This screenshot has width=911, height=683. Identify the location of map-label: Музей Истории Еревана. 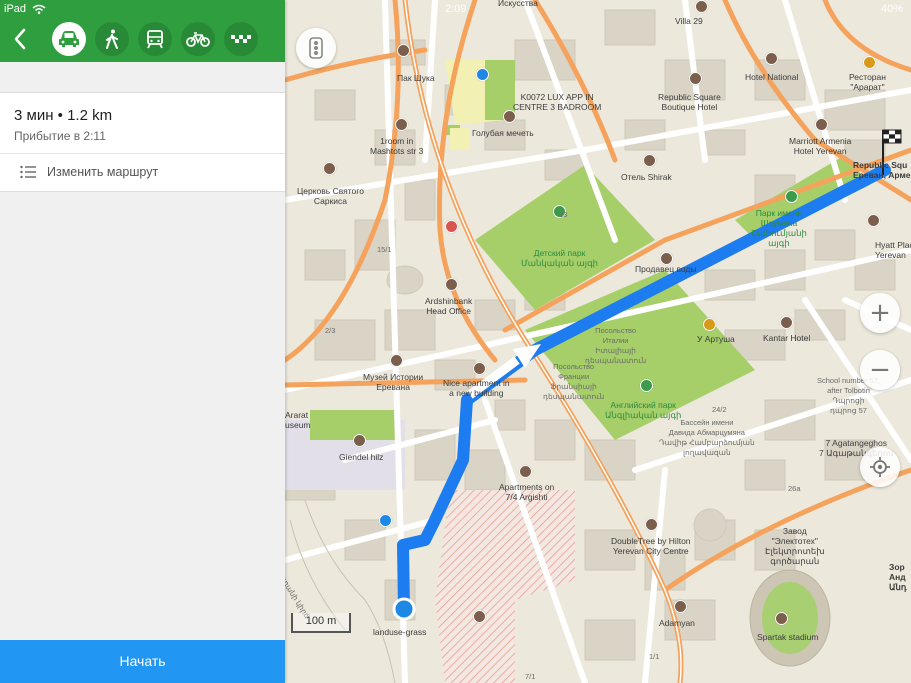
(393, 382).